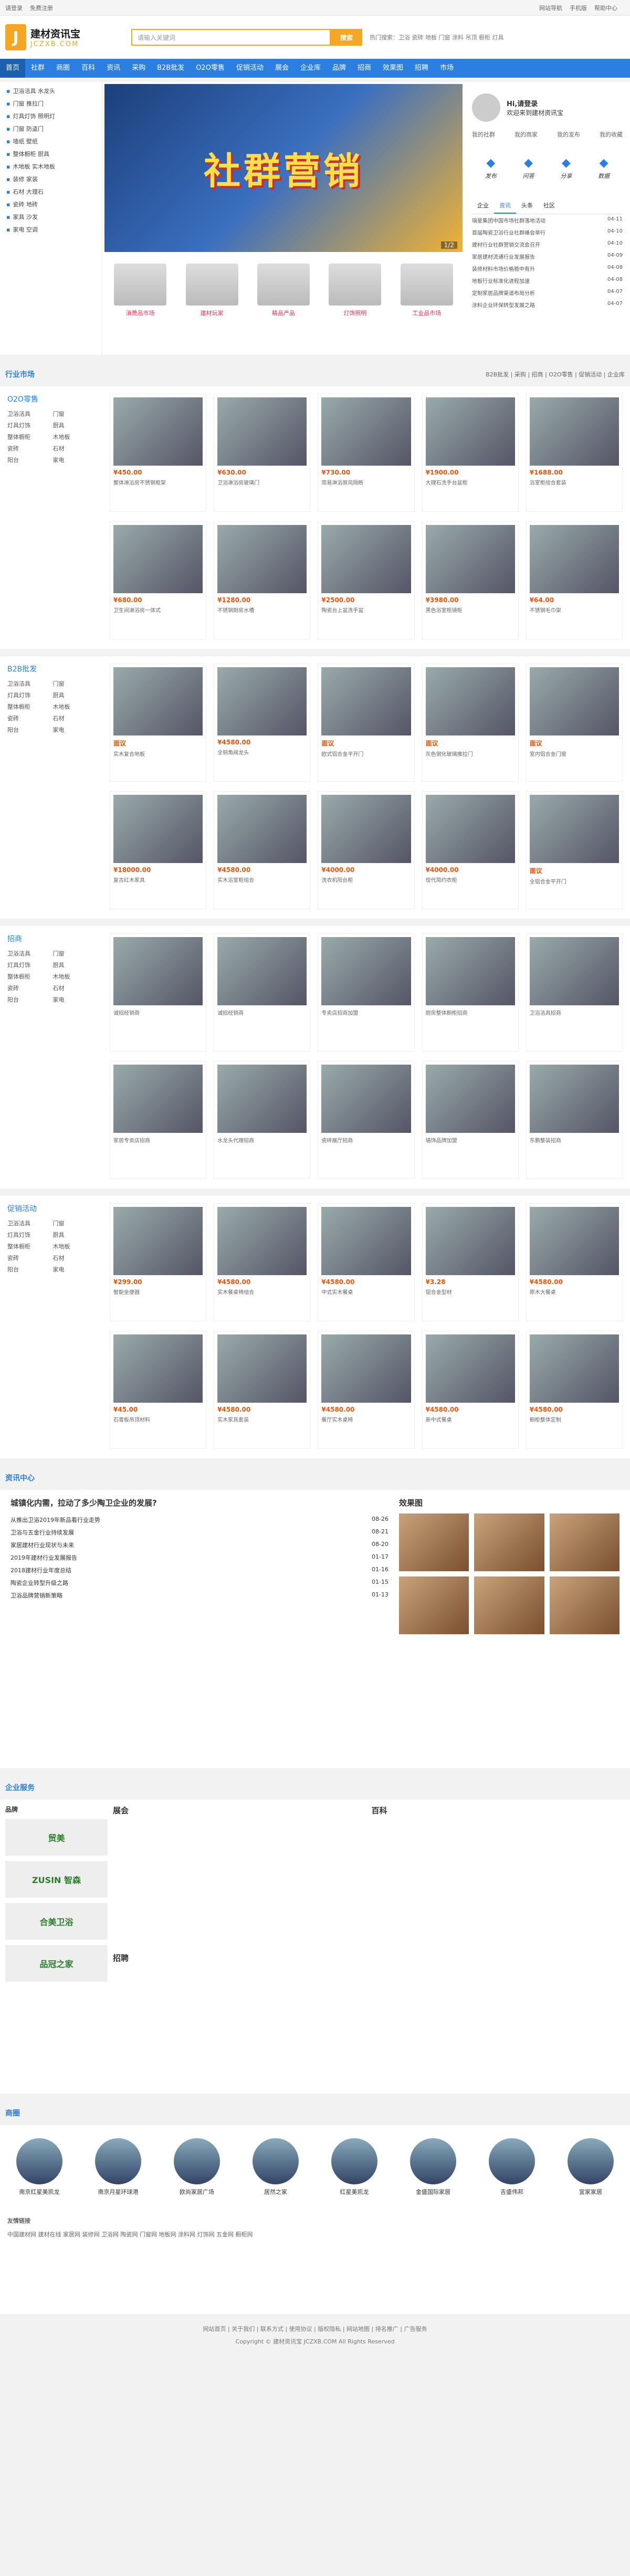  Describe the element at coordinates (262, 1262) in the screenshot. I see `product-card: ¥4580.00 实木餐桌椅组合` at that location.